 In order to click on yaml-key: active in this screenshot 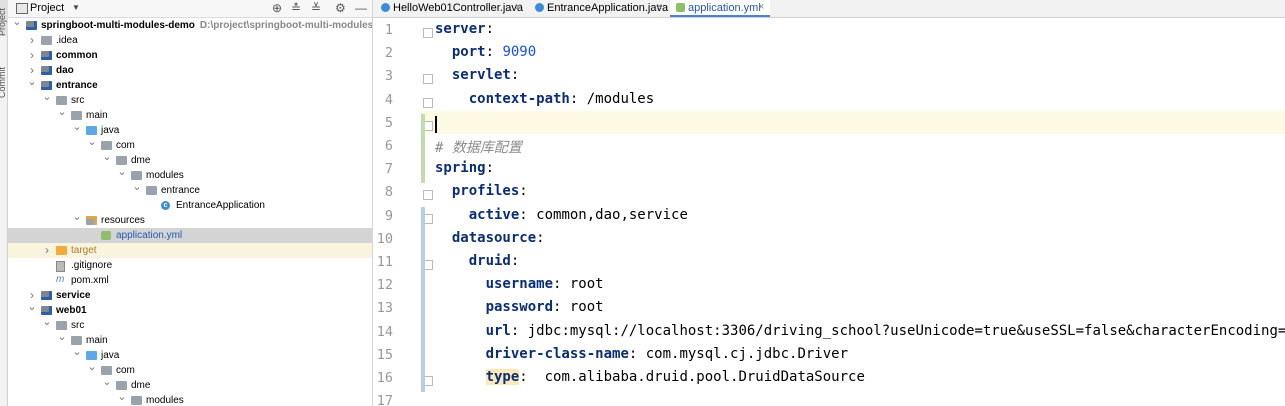, I will do `click(494, 214)`.